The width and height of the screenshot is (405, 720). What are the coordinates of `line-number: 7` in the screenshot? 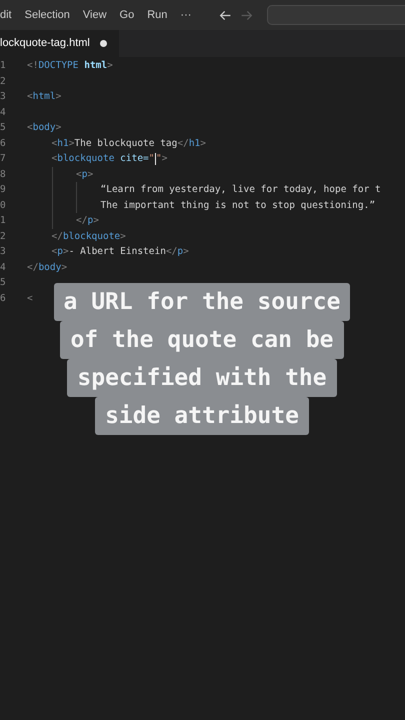 It's located at (3, 159).